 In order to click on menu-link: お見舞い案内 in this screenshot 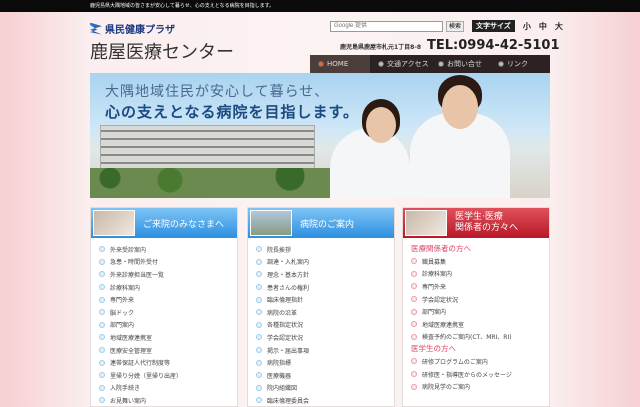, I will do `click(168, 400)`.